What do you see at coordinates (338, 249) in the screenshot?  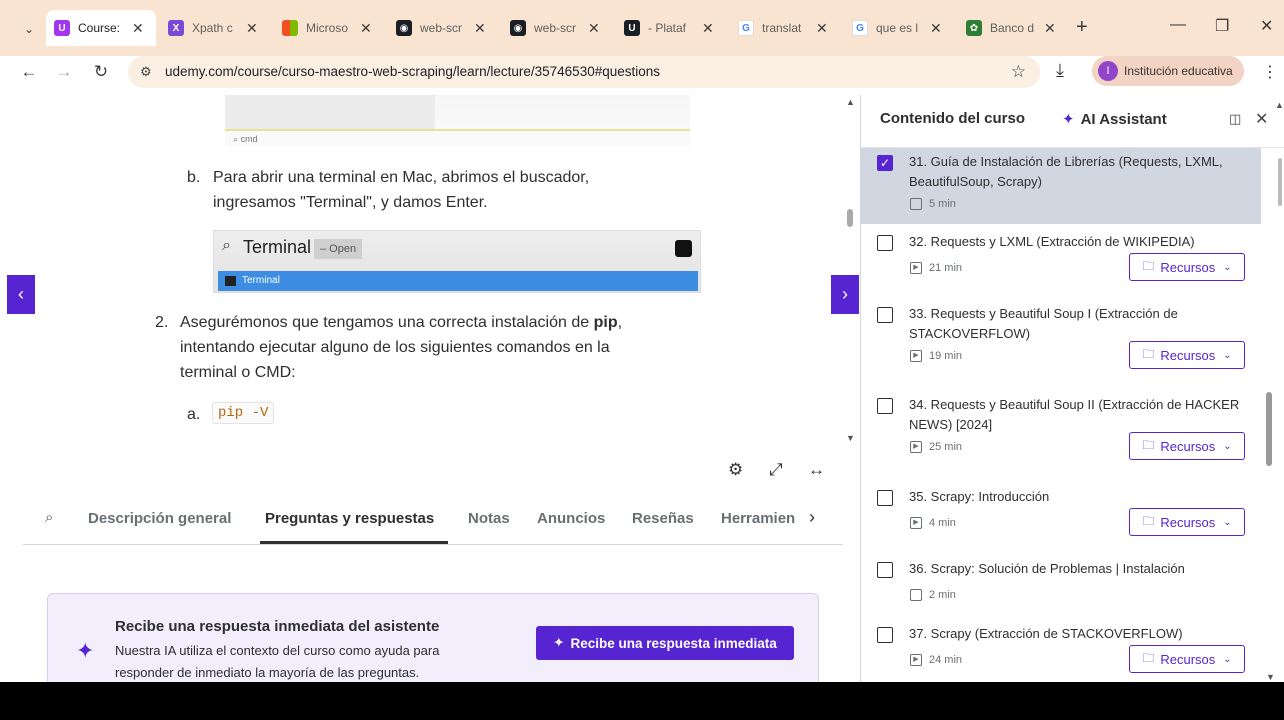 I see `terminal-open-label: – Open` at bounding box center [338, 249].